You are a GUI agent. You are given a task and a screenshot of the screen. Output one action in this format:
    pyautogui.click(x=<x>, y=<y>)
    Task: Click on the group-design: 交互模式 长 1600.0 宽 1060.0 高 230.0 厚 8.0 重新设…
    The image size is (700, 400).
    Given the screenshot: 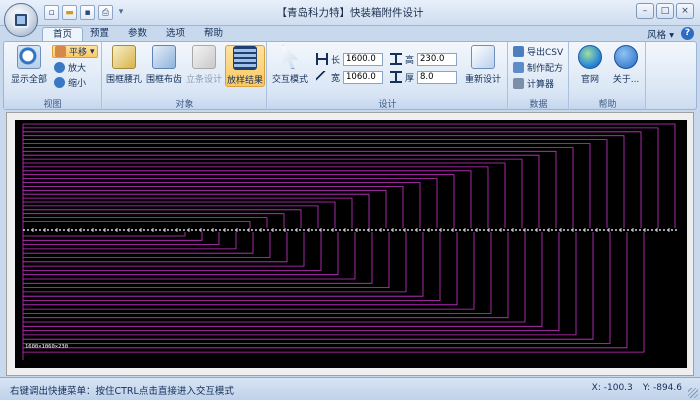 What is the action you would take?
    pyautogui.click(x=388, y=76)
    